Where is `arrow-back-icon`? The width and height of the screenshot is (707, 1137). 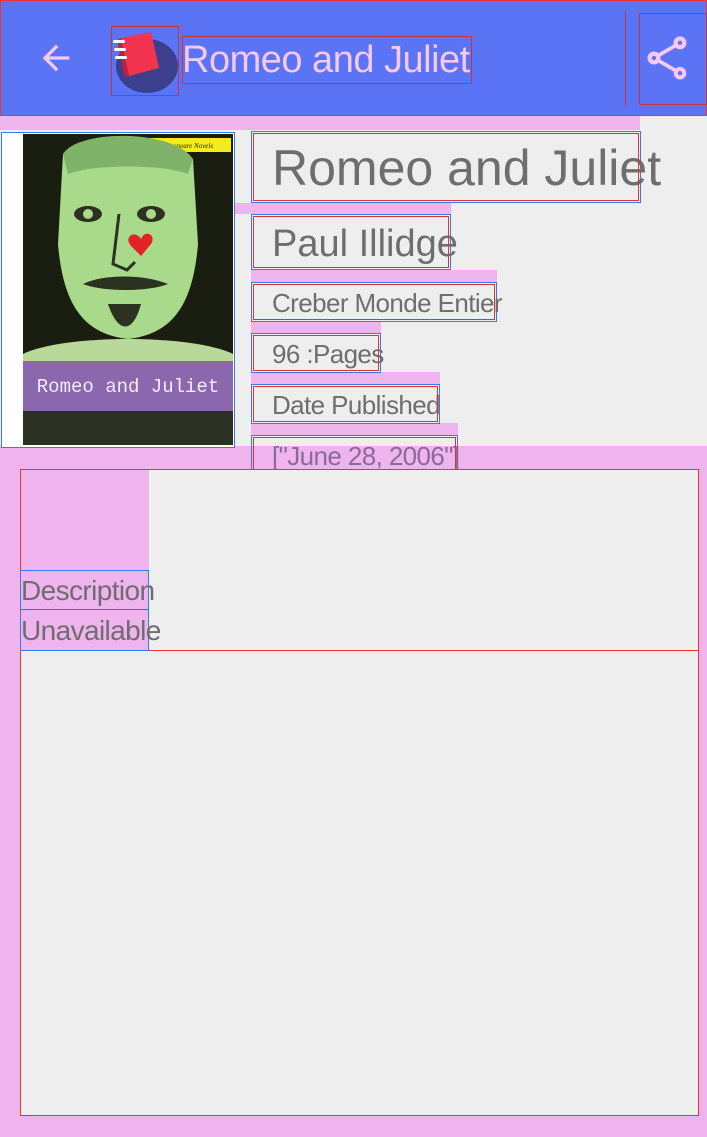 arrow-back-icon is located at coordinates (56, 58).